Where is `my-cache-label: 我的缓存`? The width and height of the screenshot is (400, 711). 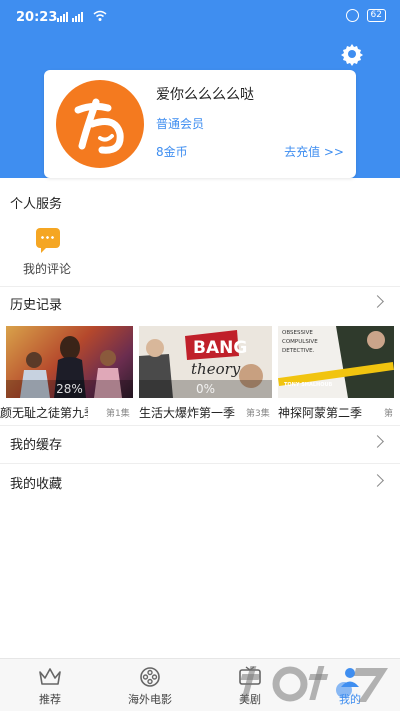 my-cache-label: 我的缓存 is located at coordinates (36, 445).